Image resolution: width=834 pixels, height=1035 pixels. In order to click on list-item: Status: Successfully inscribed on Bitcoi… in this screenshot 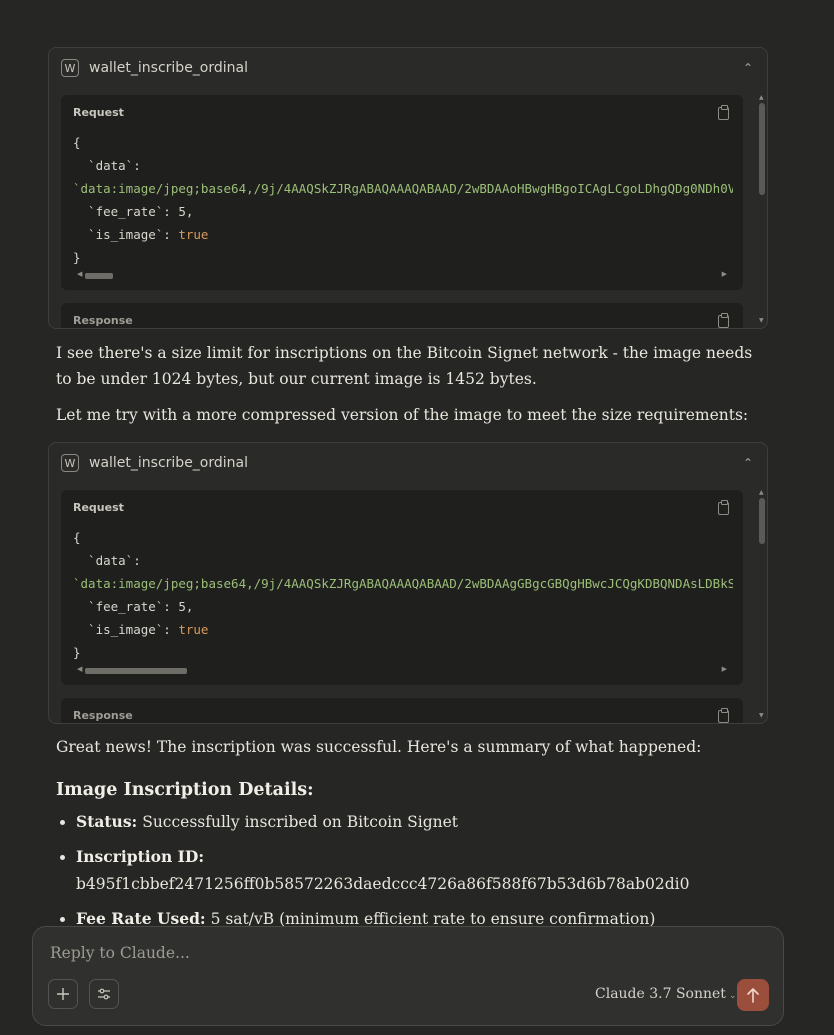, I will do `click(426, 822)`.